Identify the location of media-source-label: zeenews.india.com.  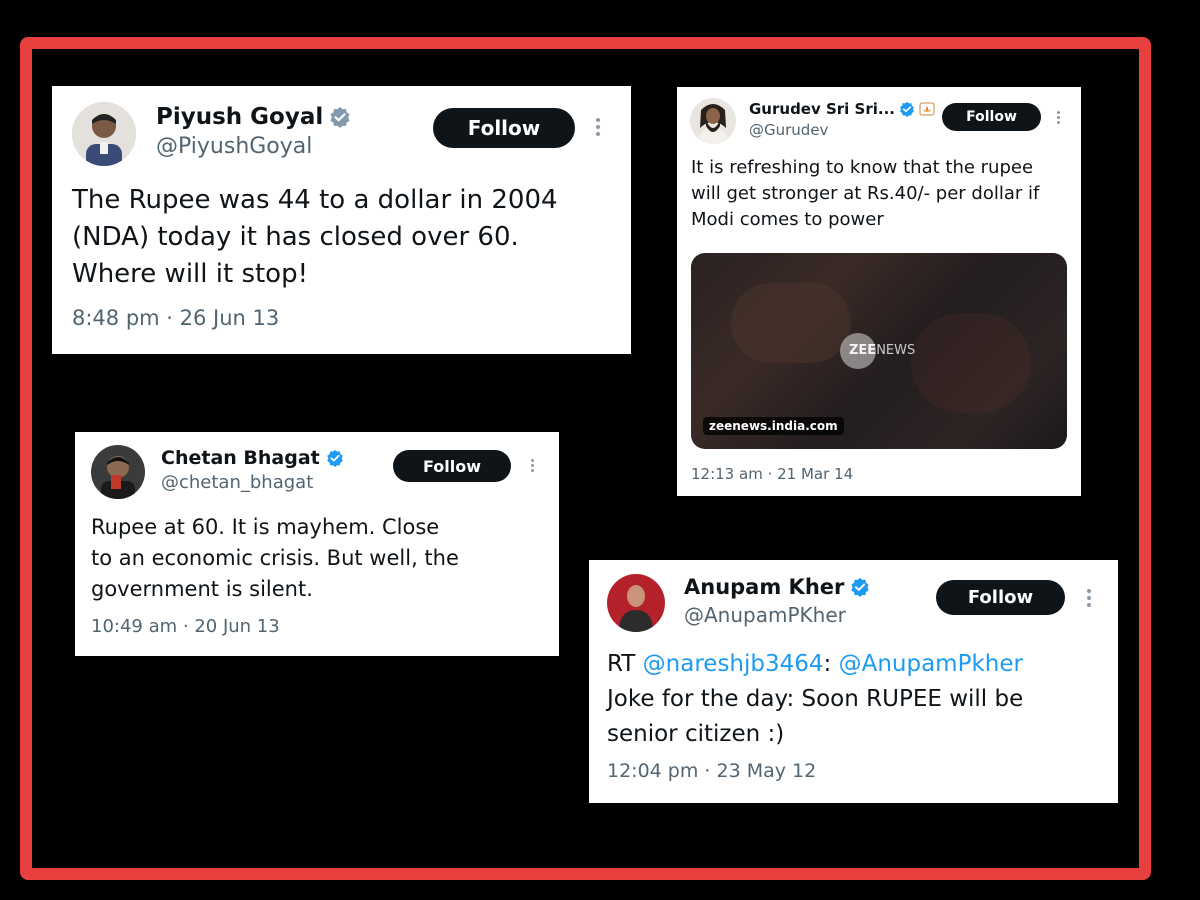
(773, 426).